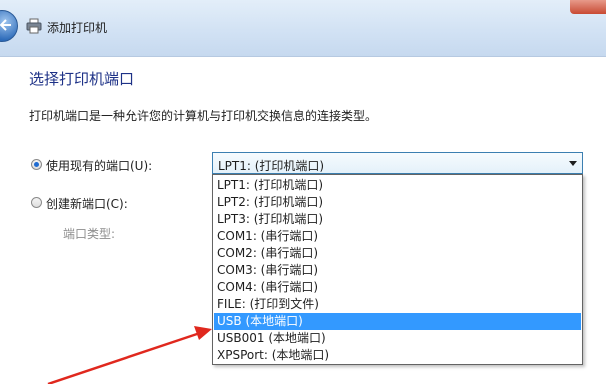 This screenshot has width=606, height=384. I want to click on printer-icon, so click(34, 26).